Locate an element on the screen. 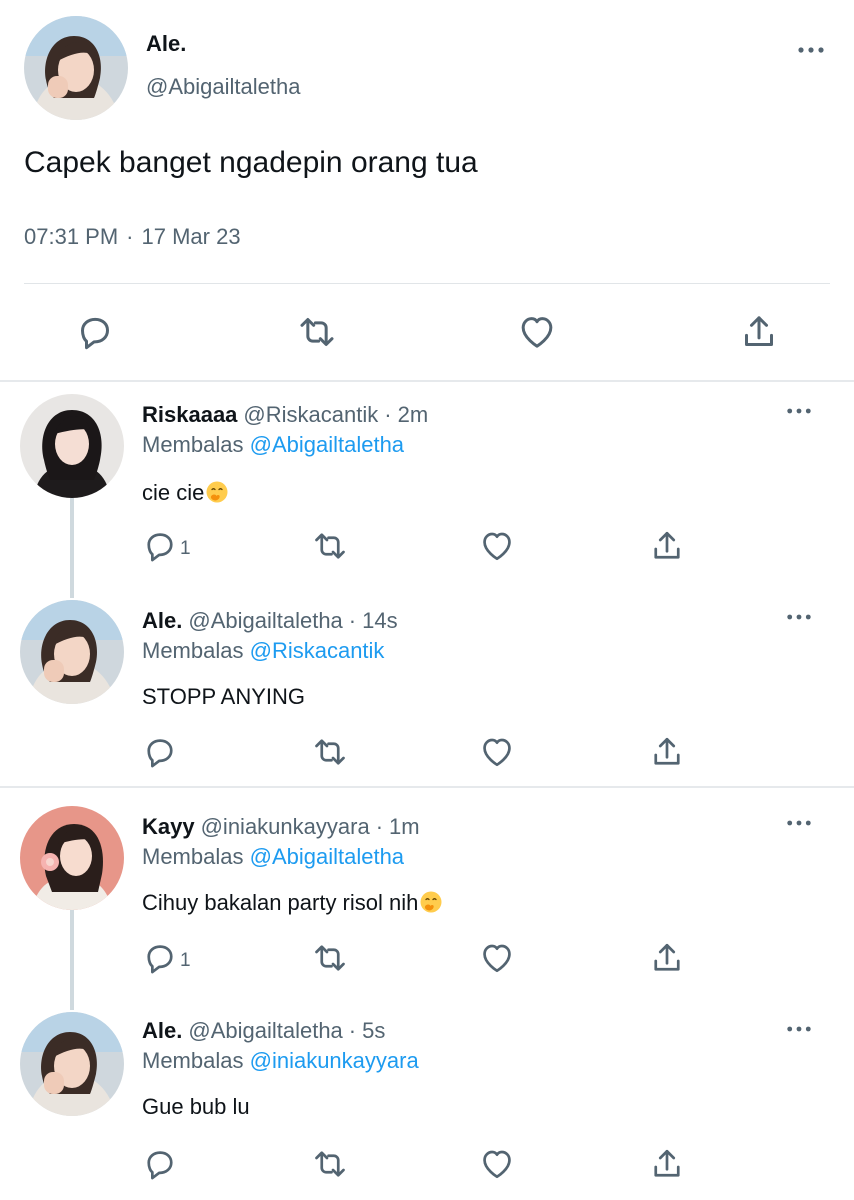 The height and width of the screenshot is (1200, 854). reply-time: 2m is located at coordinates (413, 414).